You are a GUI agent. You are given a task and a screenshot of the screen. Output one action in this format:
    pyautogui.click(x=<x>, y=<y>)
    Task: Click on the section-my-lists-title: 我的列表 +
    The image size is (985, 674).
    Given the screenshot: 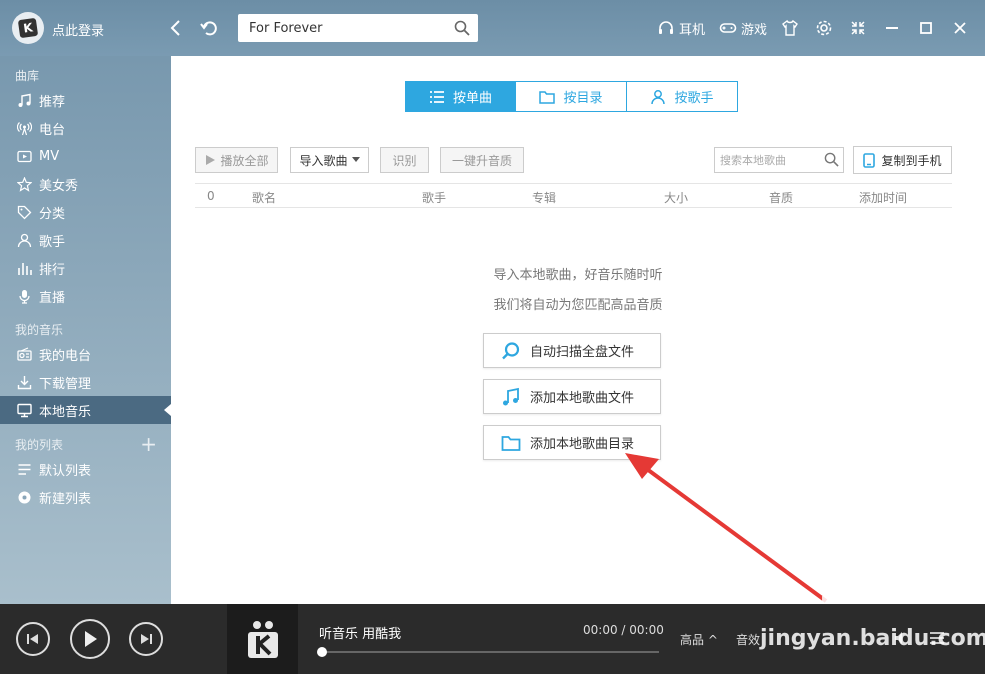 What is the action you would take?
    pyautogui.click(x=85, y=444)
    